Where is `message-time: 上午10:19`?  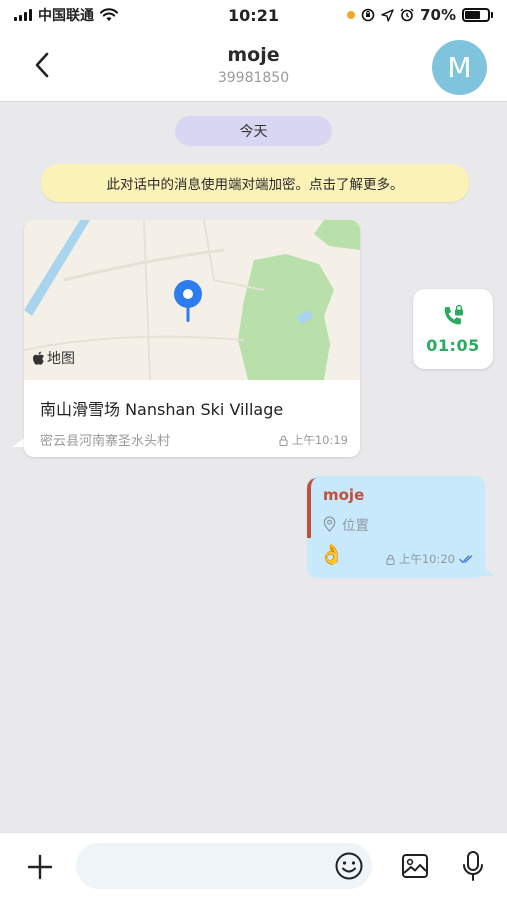 message-time: 上午10:19 is located at coordinates (313, 440).